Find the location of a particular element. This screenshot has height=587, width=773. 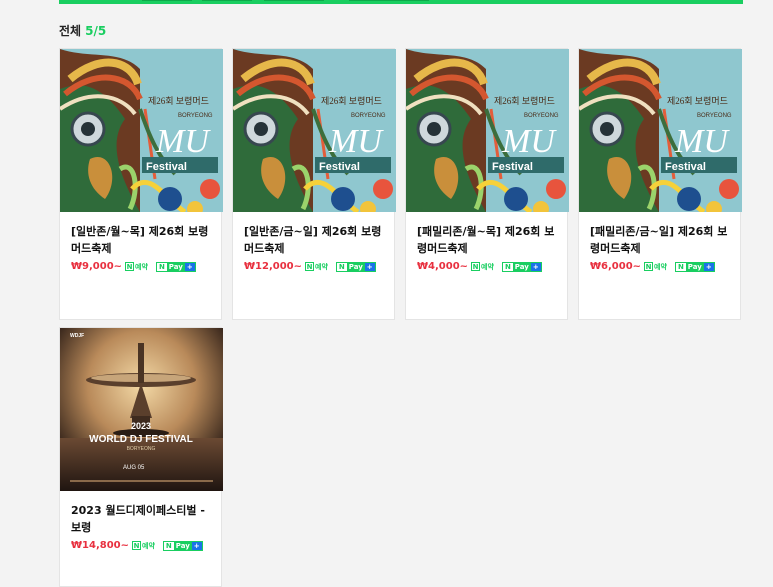

product-meta: ₩9,000~ N 예약 N Pay + is located at coordinates (133, 266).